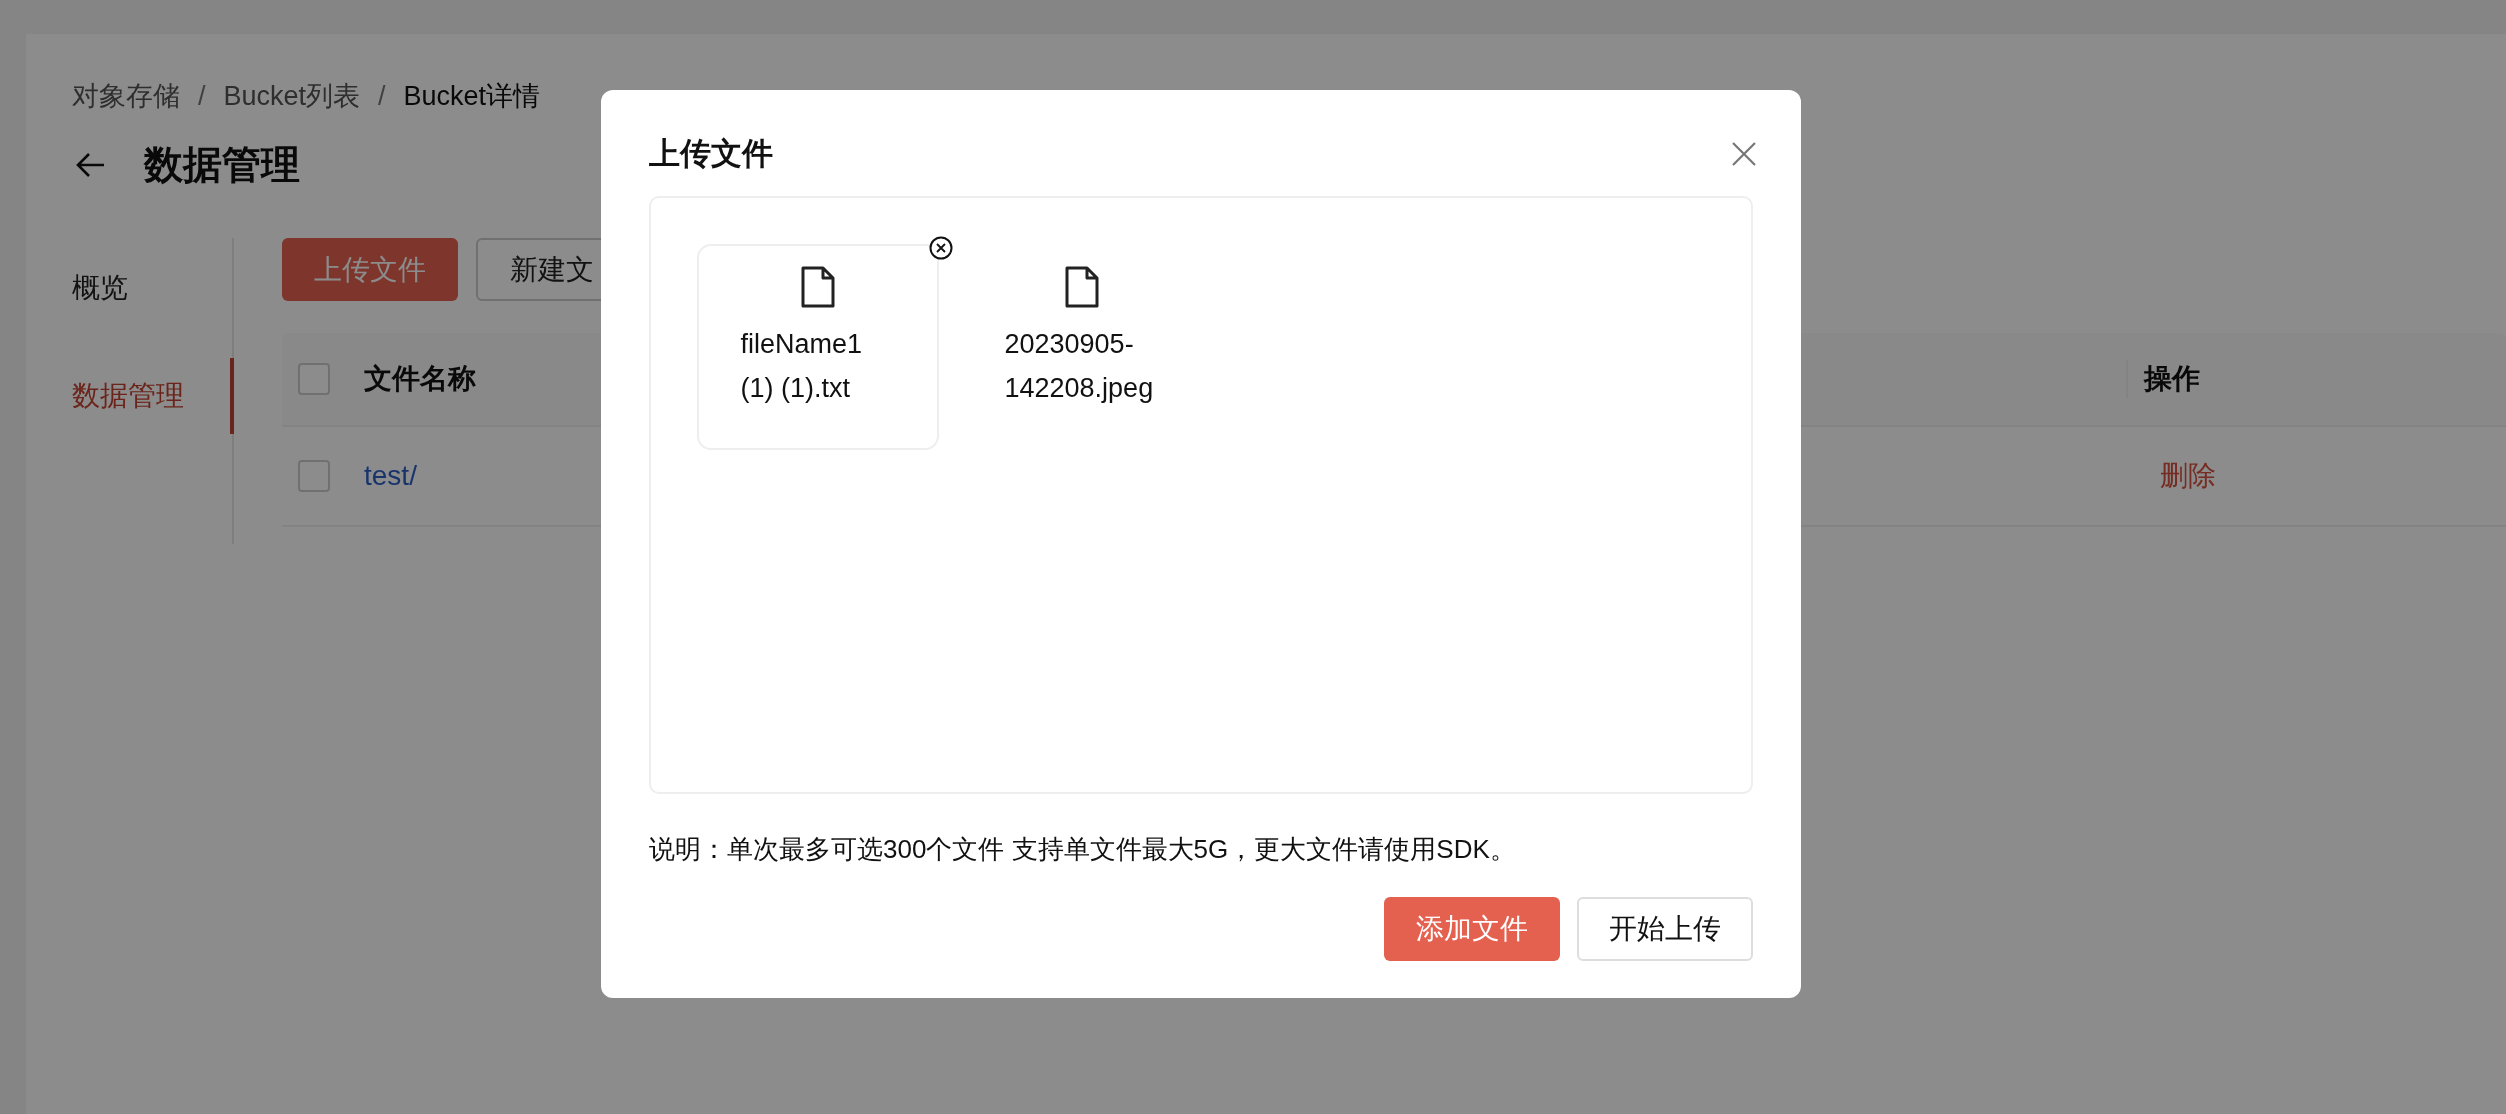  I want to click on file-name: fileName1 (1) (1).txt, so click(802, 366).